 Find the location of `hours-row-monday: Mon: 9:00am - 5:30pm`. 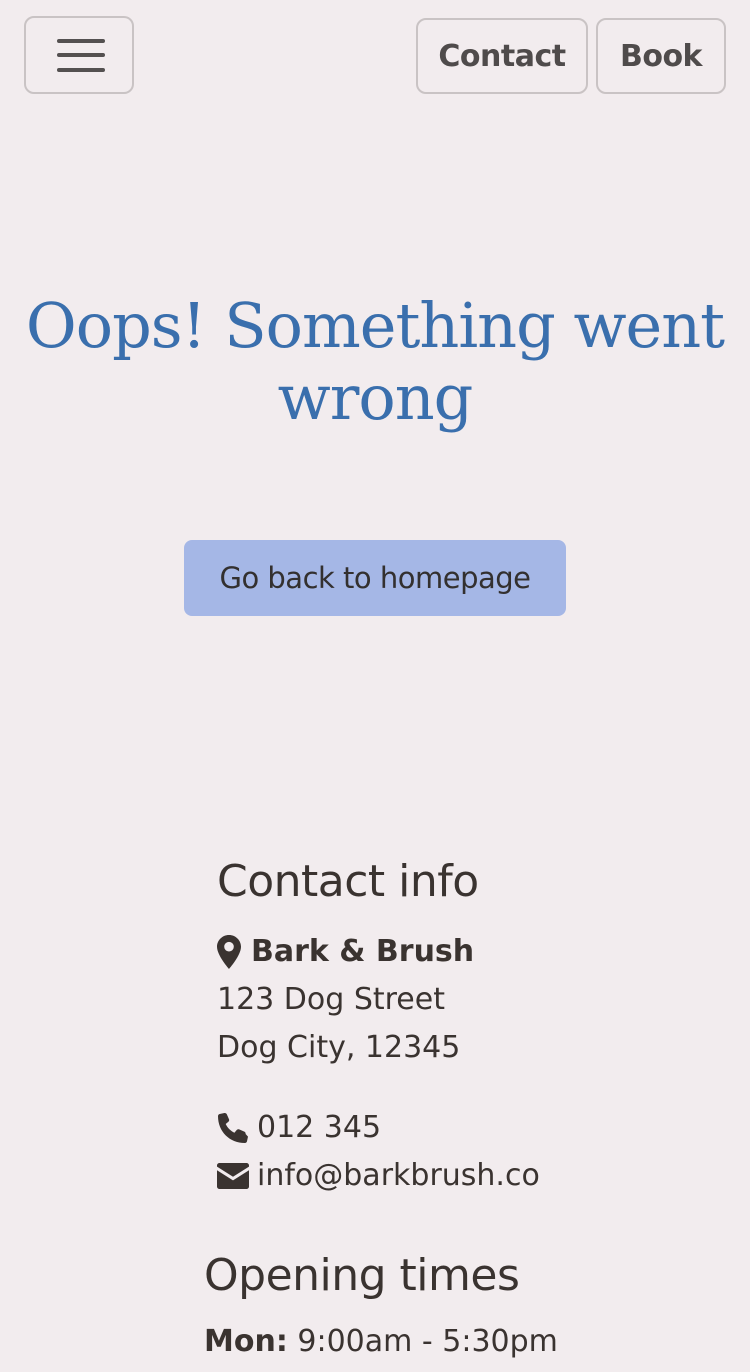

hours-row-monday: Mon: 9:00am - 5:30pm is located at coordinates (464, 1342).